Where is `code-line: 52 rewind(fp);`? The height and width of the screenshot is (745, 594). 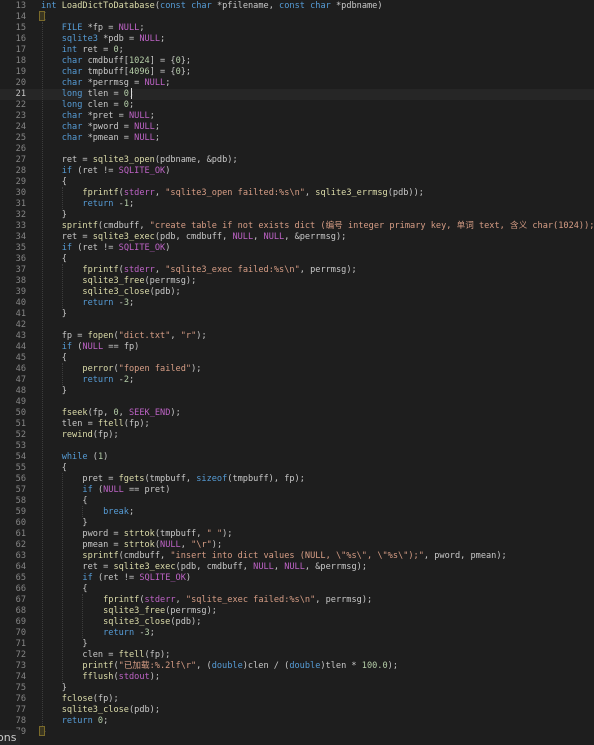
code-line: 52 rewind(fp); is located at coordinates (297, 435).